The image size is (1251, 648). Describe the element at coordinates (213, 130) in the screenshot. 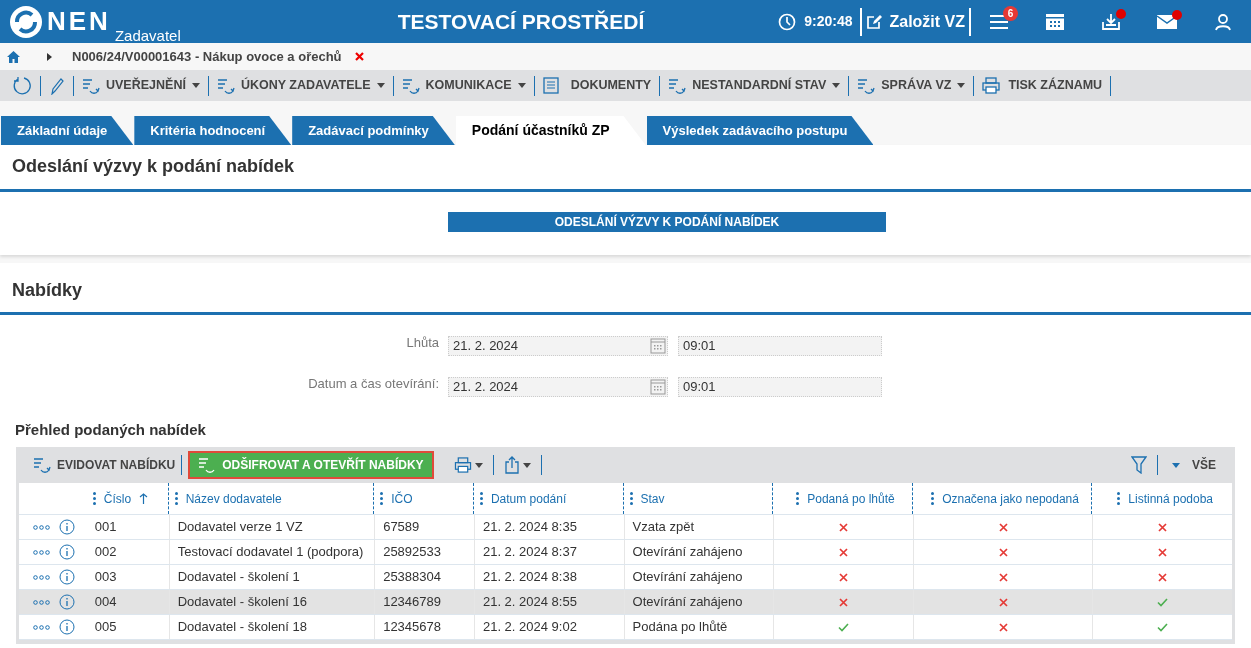

I see `tab: Kritéria hodnocení` at that location.